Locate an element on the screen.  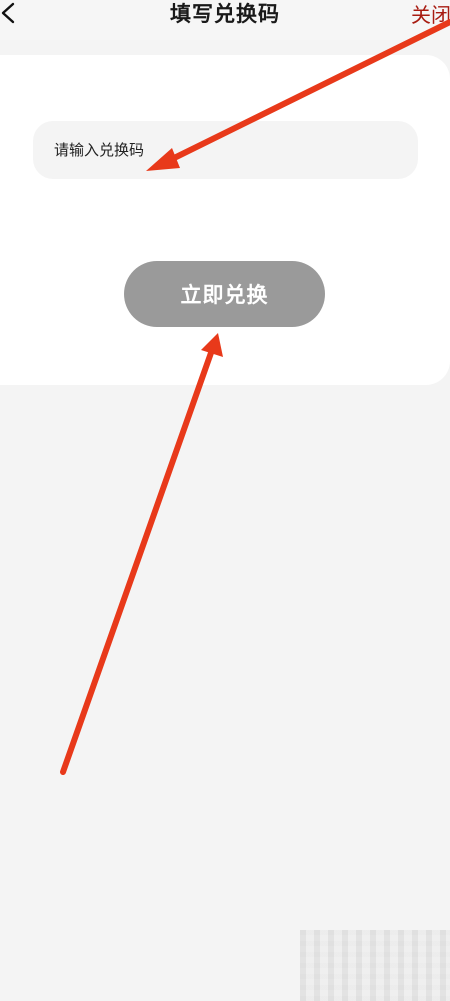
page-title: 填写兑换码 is located at coordinates (225, 13).